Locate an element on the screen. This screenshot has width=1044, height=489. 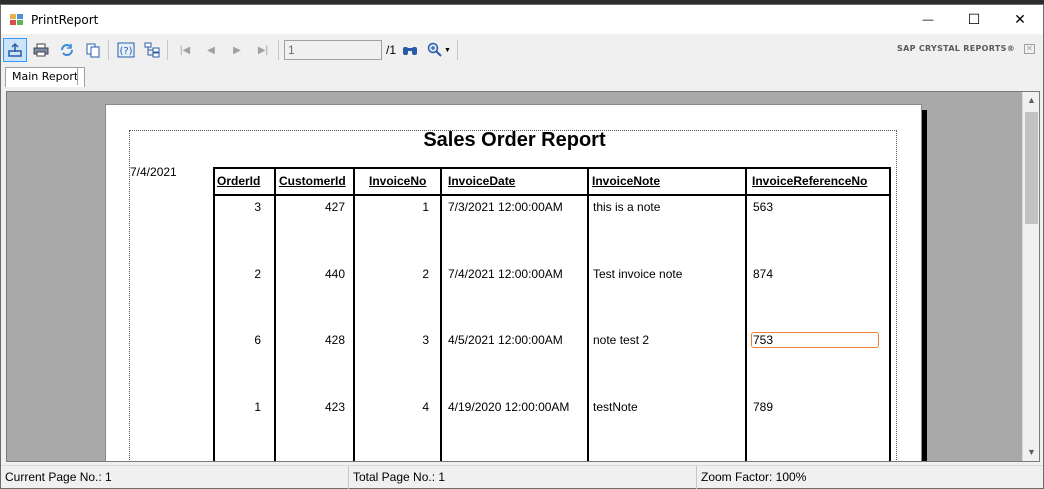
export-button is located at coordinates (15, 50).